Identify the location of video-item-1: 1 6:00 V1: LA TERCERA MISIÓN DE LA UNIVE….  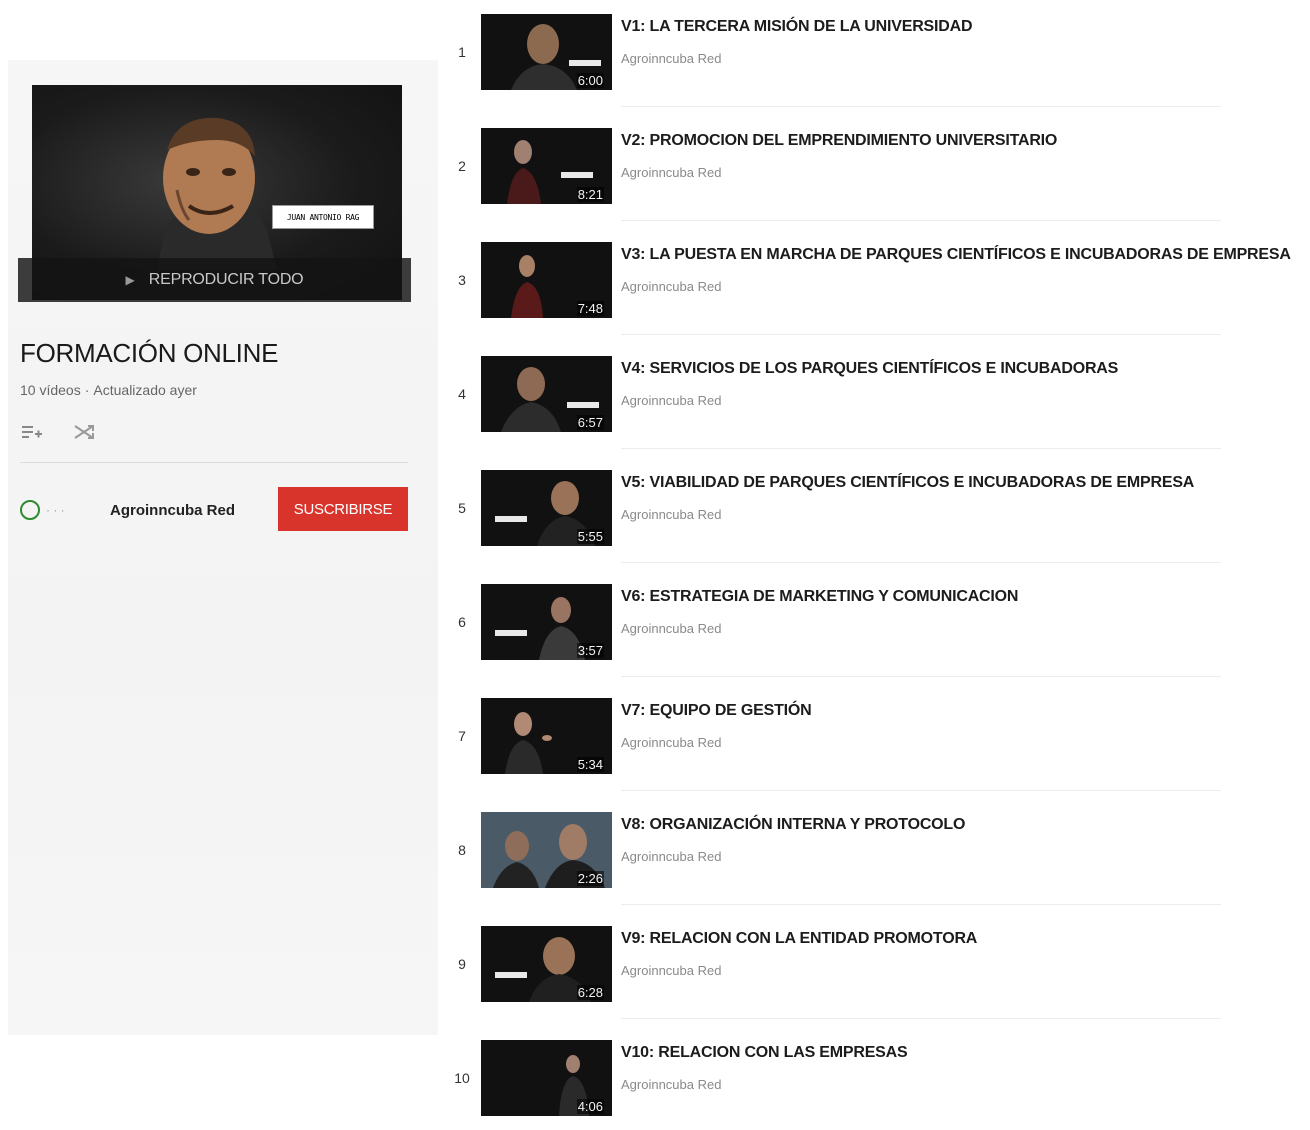
(880, 54).